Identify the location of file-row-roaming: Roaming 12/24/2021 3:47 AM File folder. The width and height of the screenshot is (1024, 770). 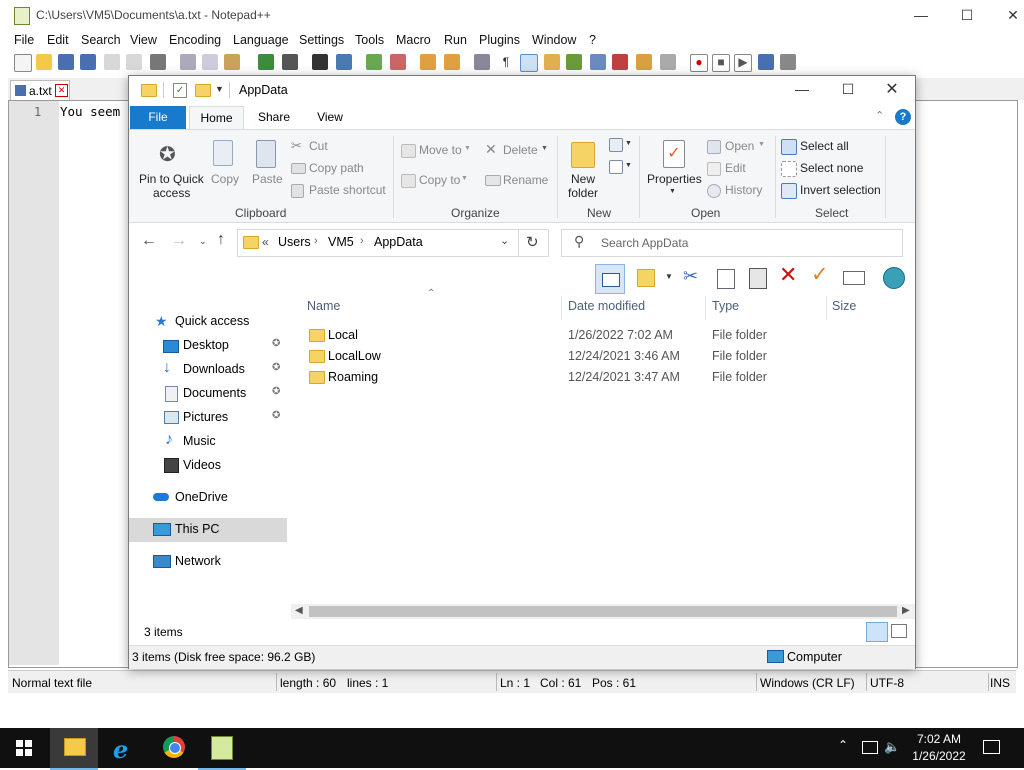
(601, 377).